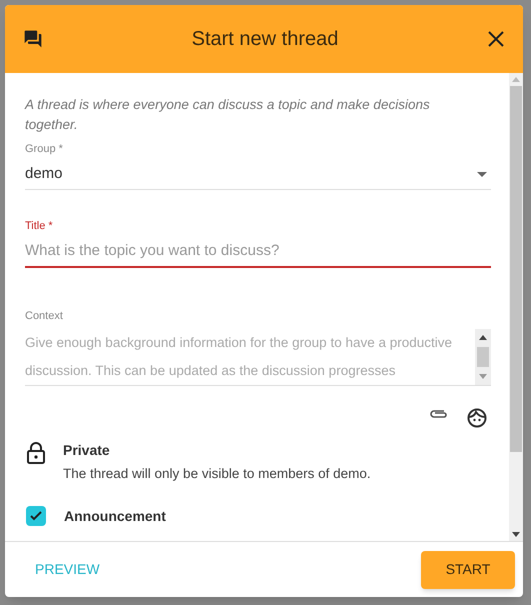 This screenshot has width=531, height=605. Describe the element at coordinates (217, 473) in the screenshot. I see `option-description: The thread will only be visible to members of demo.` at that location.